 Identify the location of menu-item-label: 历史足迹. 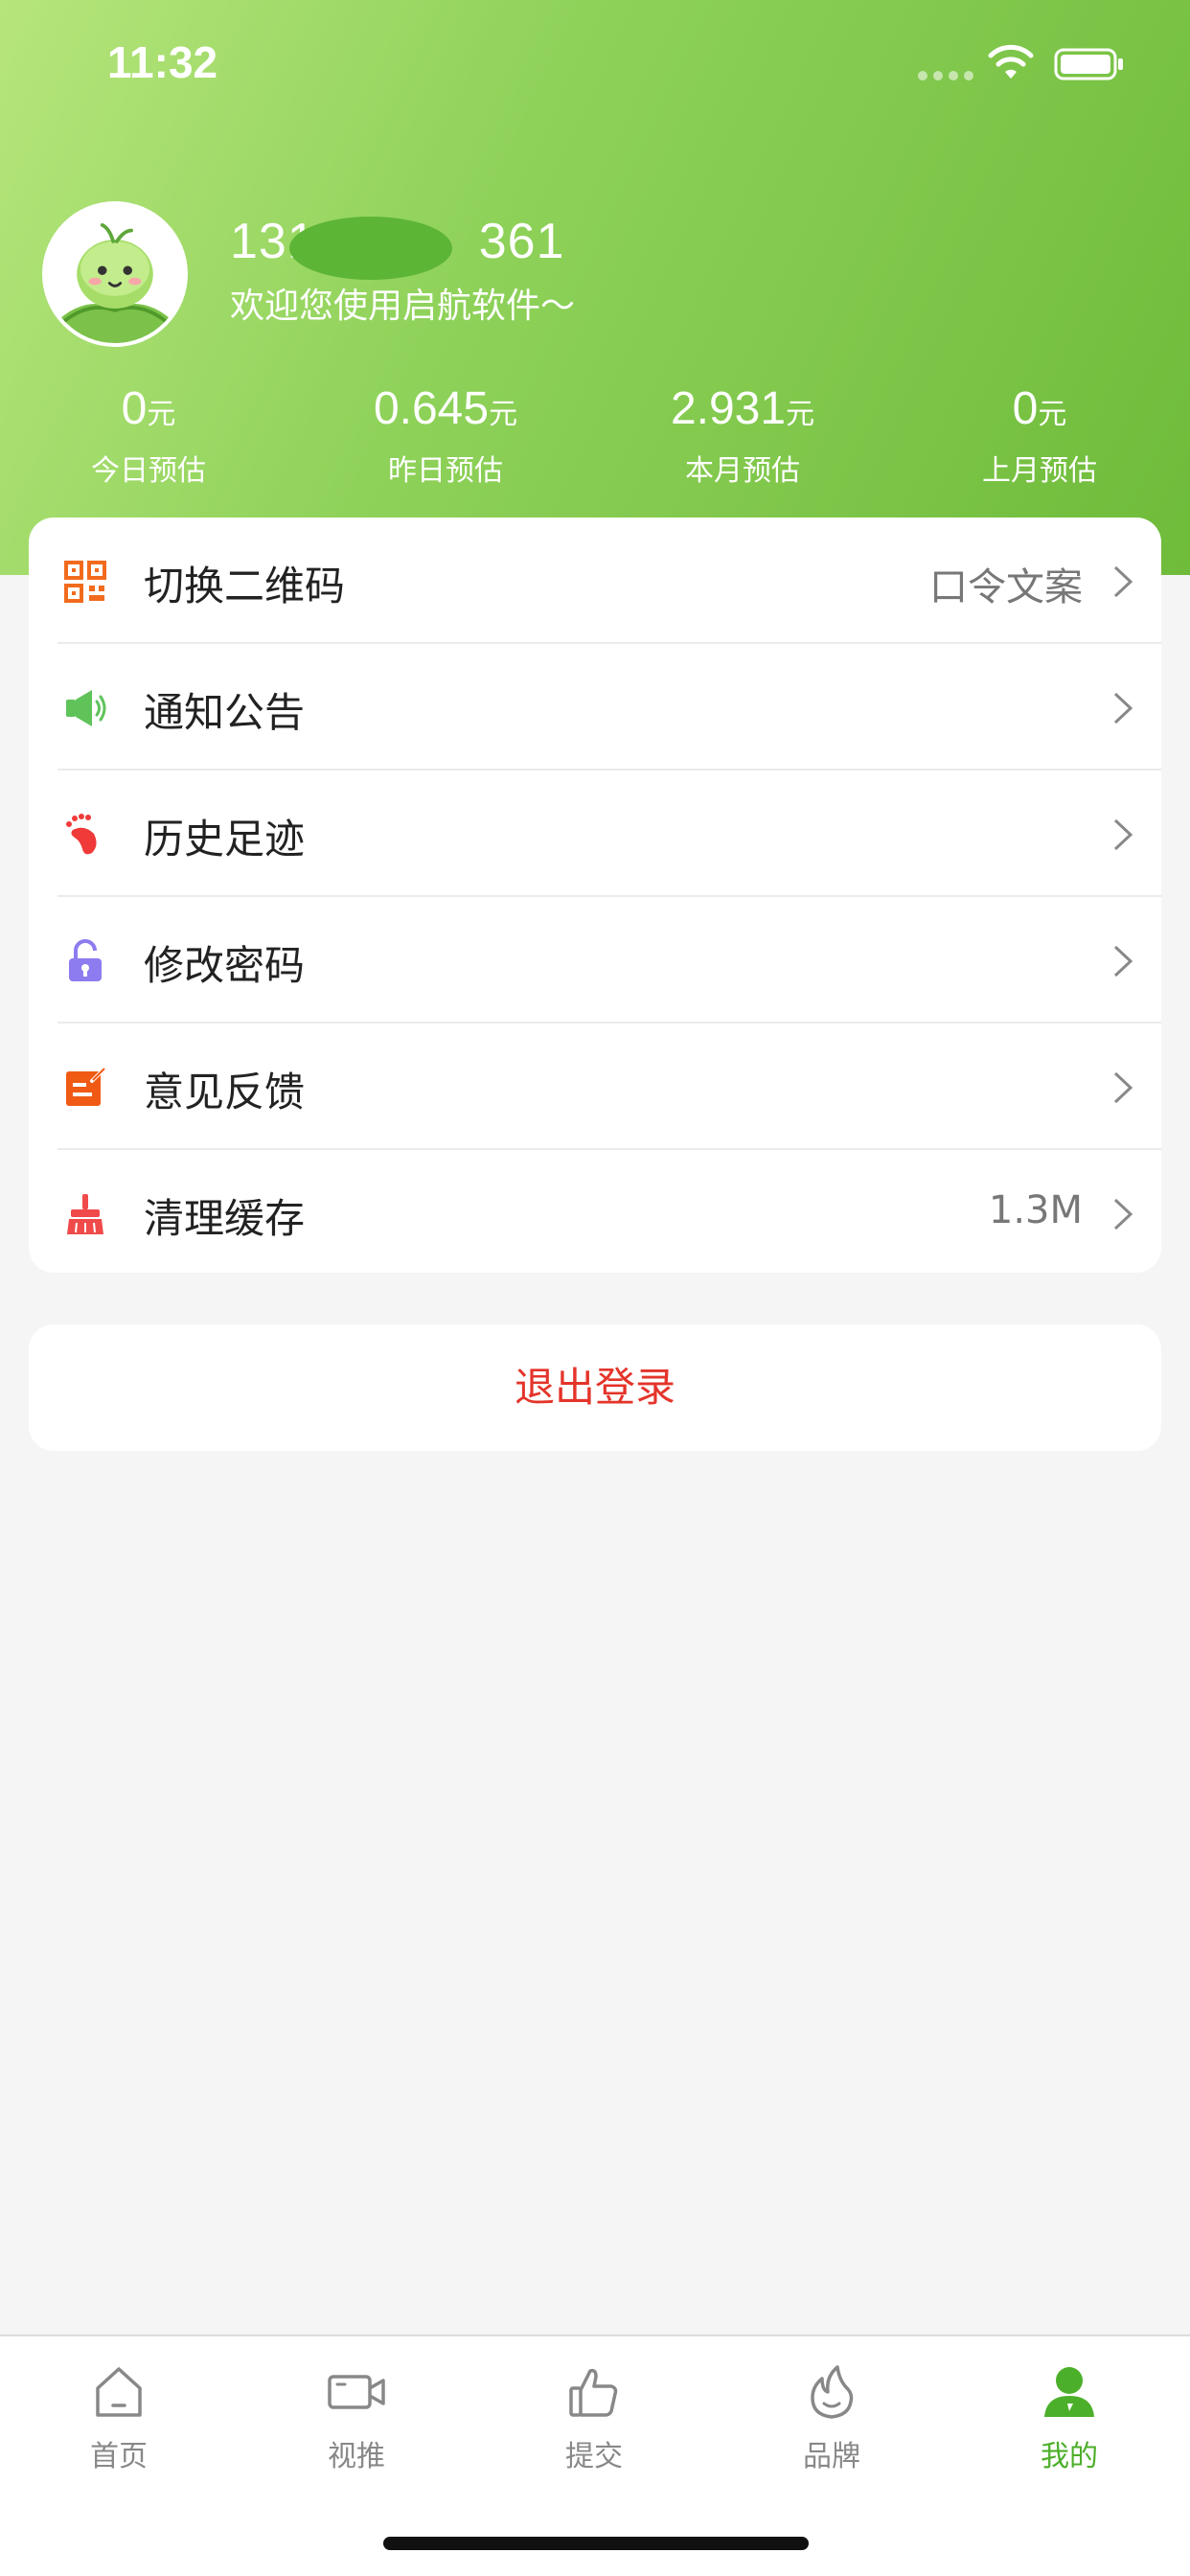
(225, 839).